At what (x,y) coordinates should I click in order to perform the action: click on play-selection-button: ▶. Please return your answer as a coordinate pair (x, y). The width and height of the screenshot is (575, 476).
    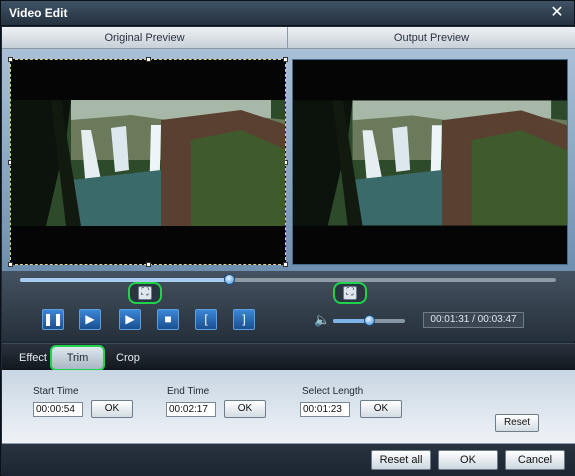
    Looking at the image, I should click on (130, 319).